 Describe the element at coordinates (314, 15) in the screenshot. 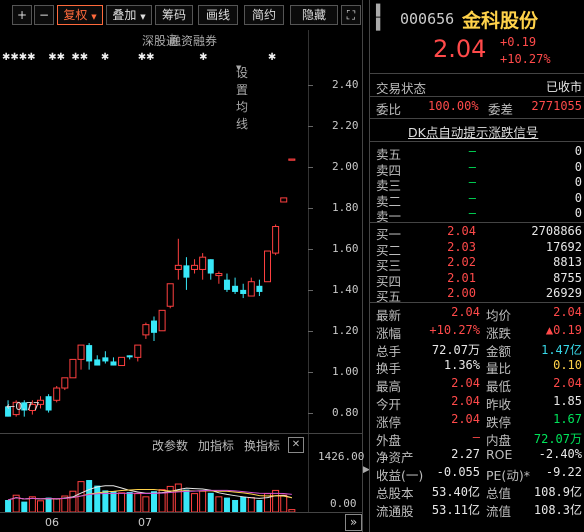

I see `yincang-button: 隐藏` at that location.